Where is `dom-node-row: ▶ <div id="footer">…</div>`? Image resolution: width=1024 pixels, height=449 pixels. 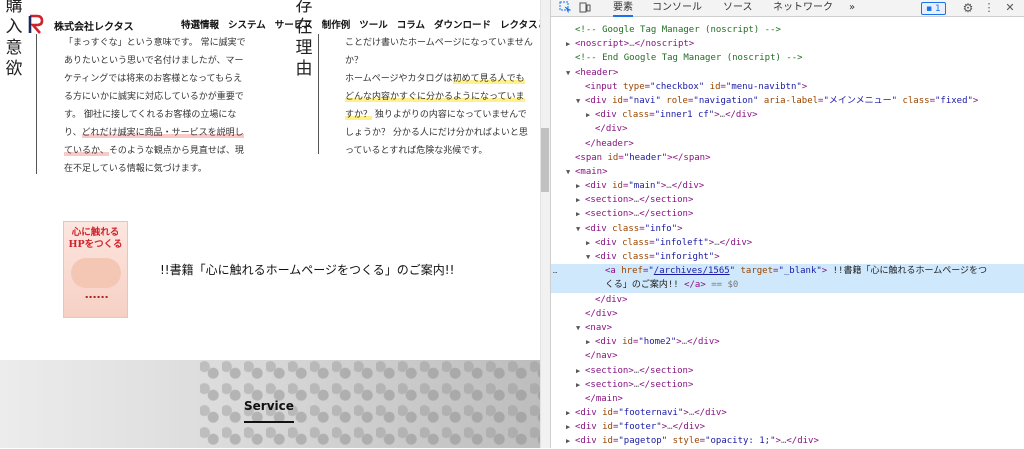
dom-node-row: ▶ <div id="footer">…</div> is located at coordinates (787, 427).